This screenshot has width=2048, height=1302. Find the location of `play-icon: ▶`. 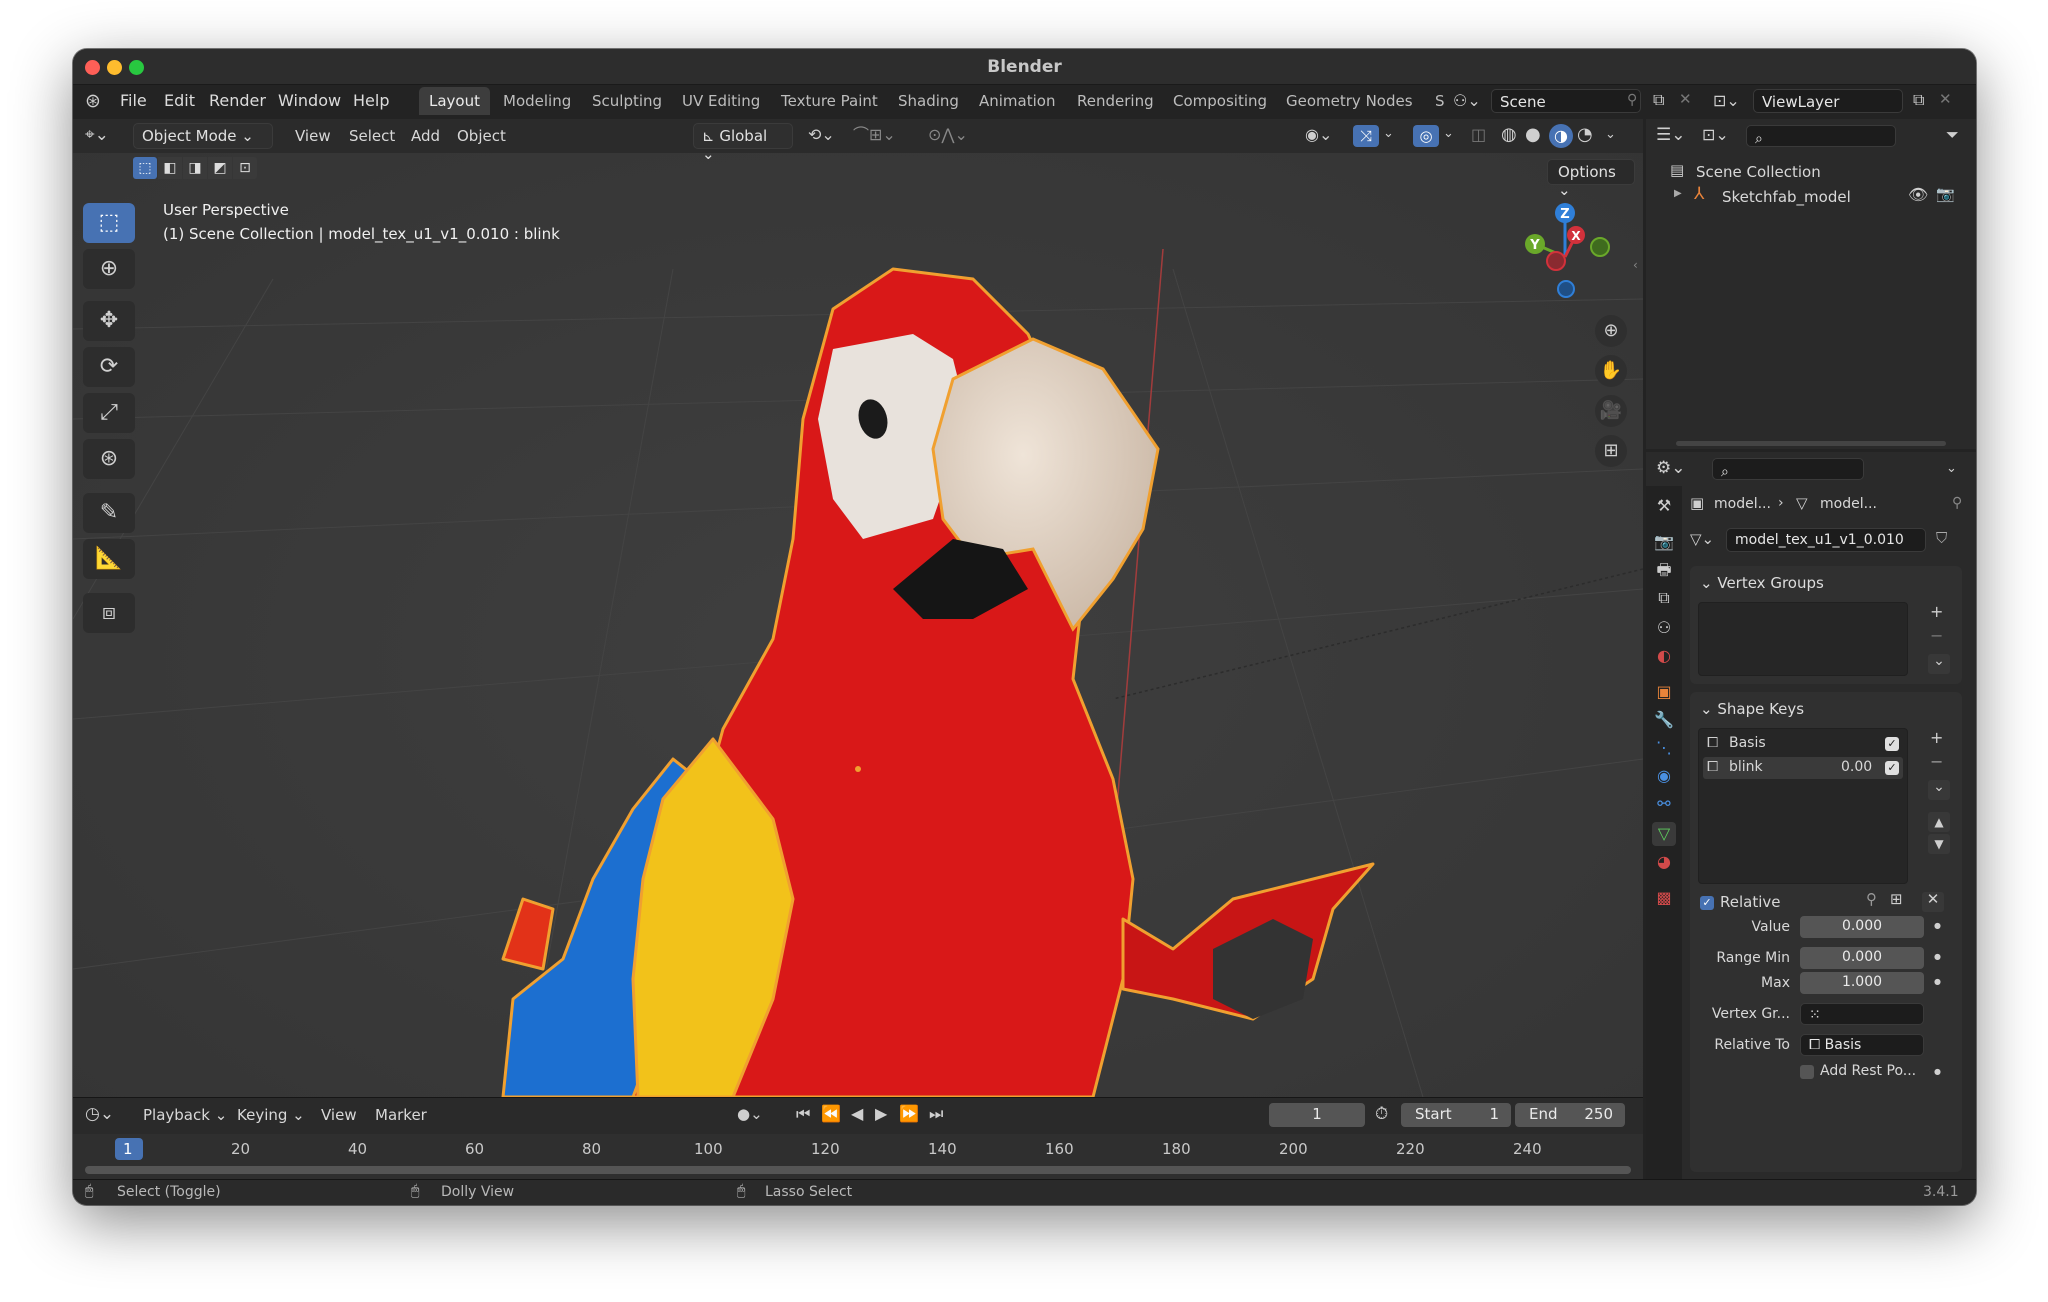

play-icon: ▶ is located at coordinates (881, 1114).